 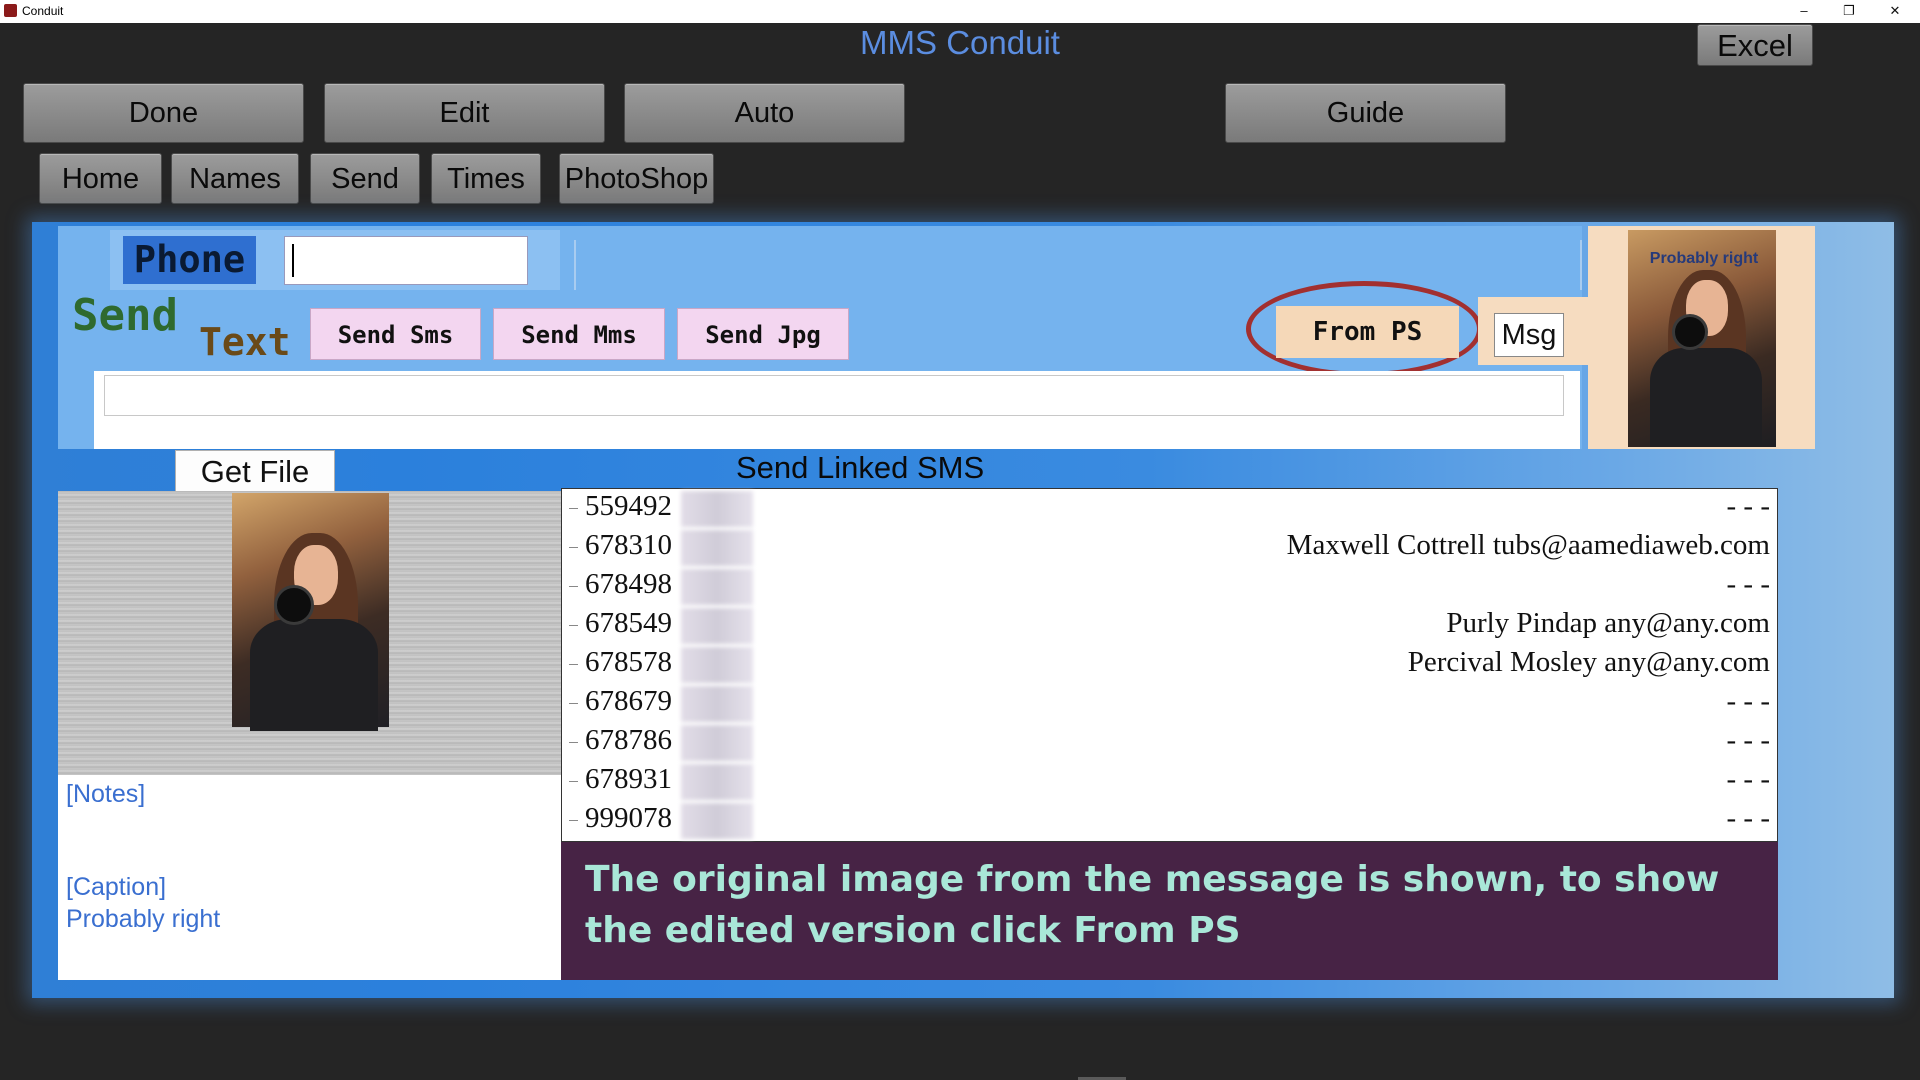 I want to click on contact-info: Maxwell Cottrell tubs@aamediaweb.com, so click(x=1528, y=545).